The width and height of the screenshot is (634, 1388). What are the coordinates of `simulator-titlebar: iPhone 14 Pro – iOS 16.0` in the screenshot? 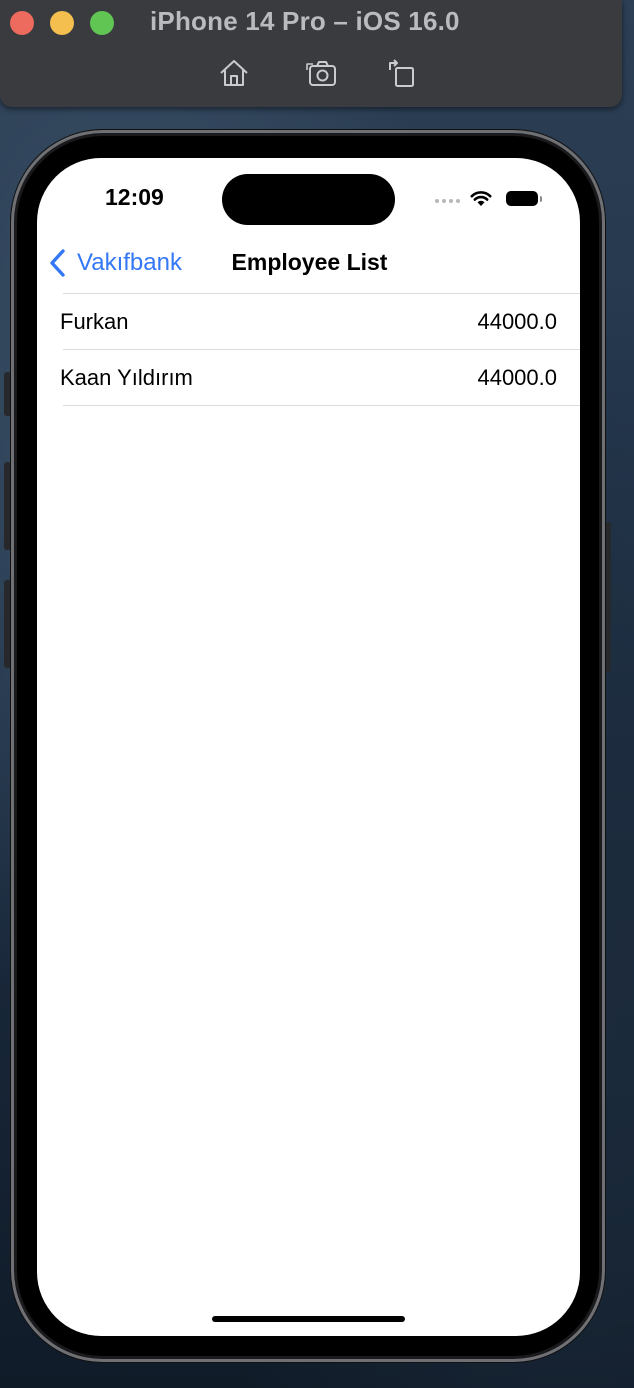 It's located at (311, 53).